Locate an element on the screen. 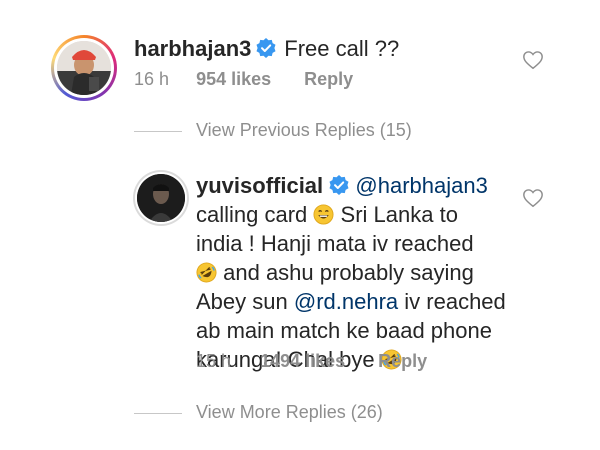 This screenshot has height=450, width=600. comment-text-line: Sri Lanka to is located at coordinates (399, 214).